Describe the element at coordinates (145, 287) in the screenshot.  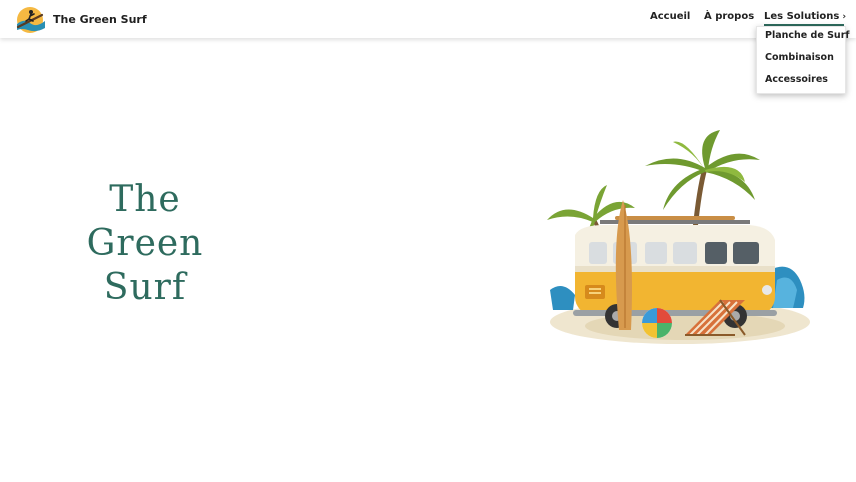
I see `hero-title-line: Surf` at that location.